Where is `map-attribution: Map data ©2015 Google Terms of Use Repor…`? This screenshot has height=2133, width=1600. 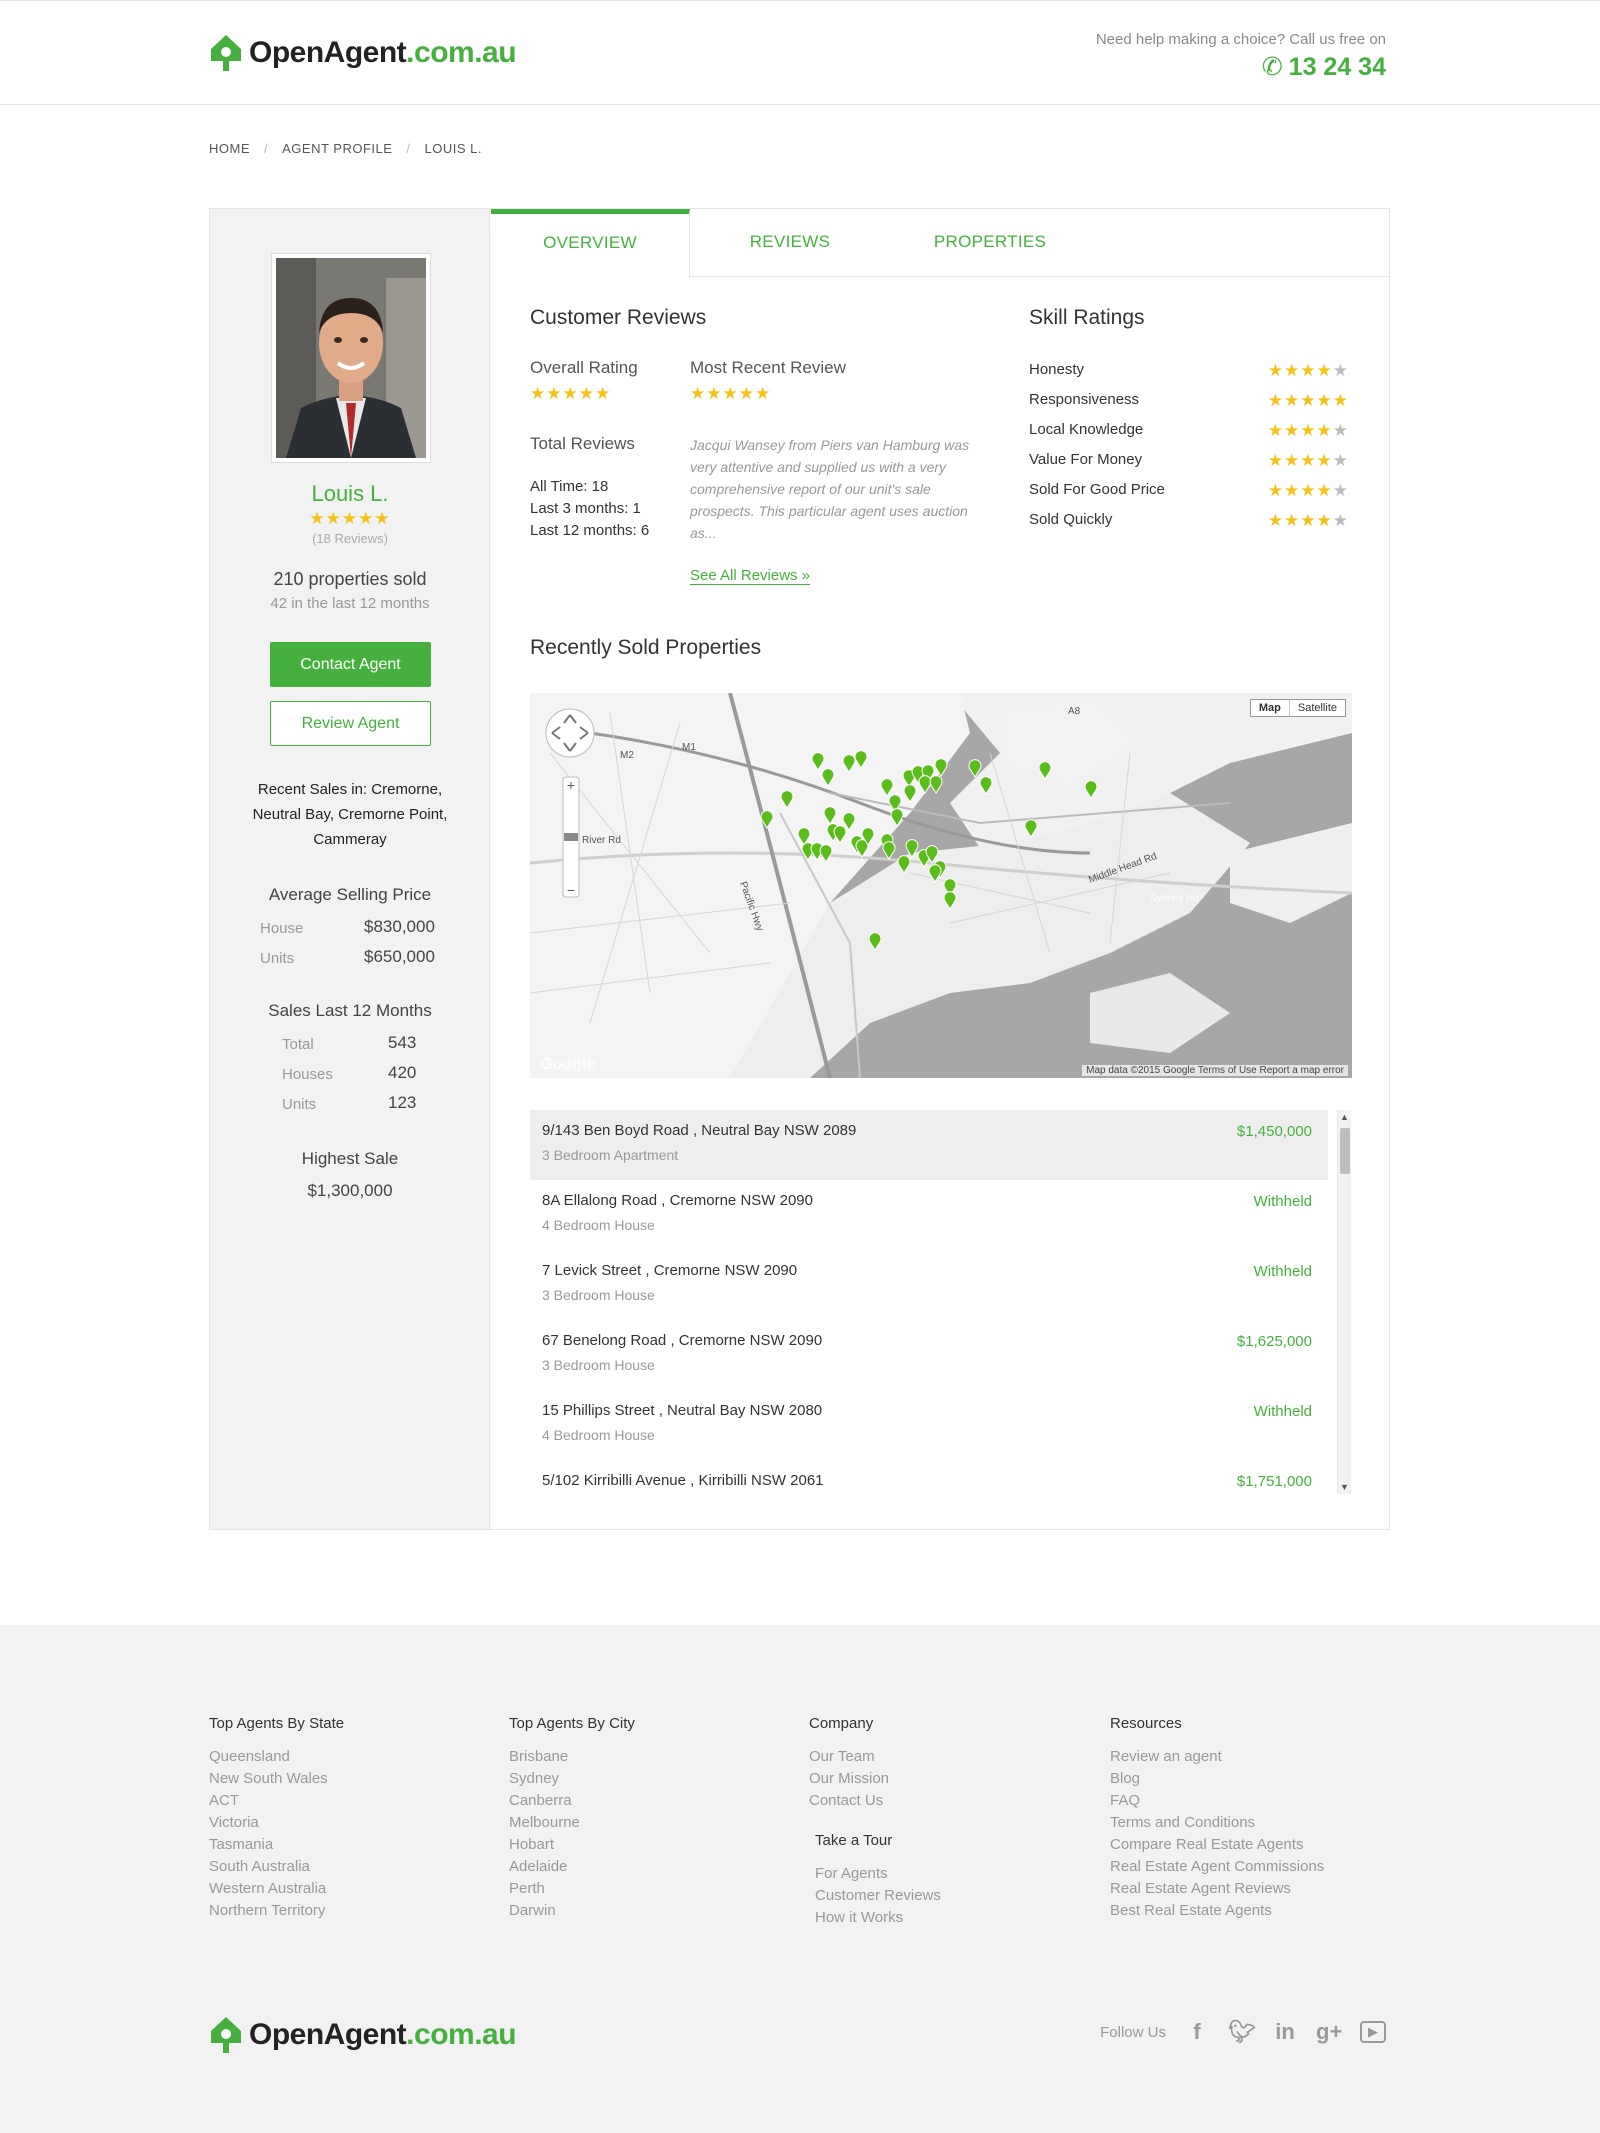 map-attribution: Map data ©2015 Google Terms of Use Repor… is located at coordinates (1215, 1070).